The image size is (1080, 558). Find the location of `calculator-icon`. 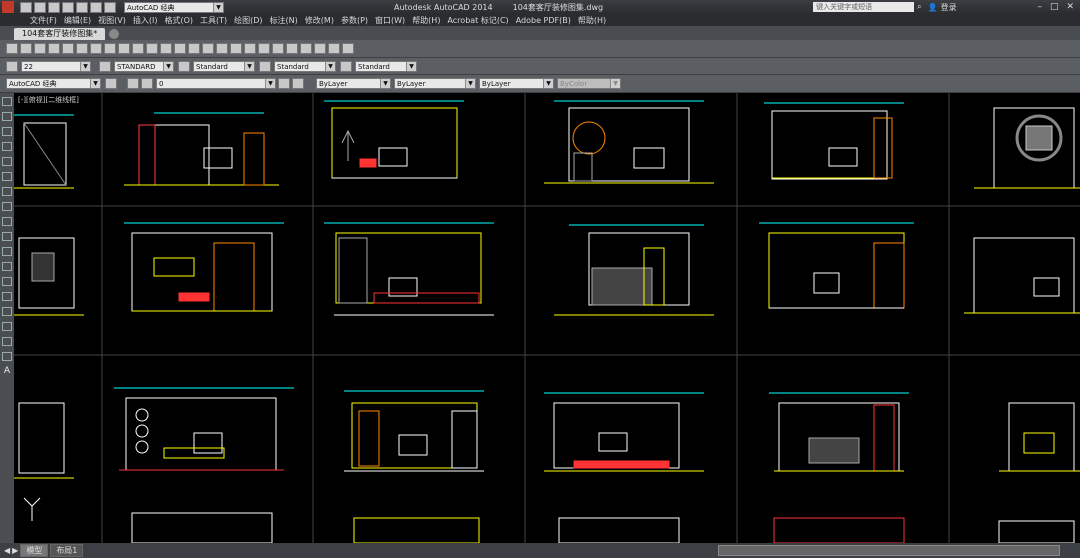

calculator-icon is located at coordinates (334, 48).